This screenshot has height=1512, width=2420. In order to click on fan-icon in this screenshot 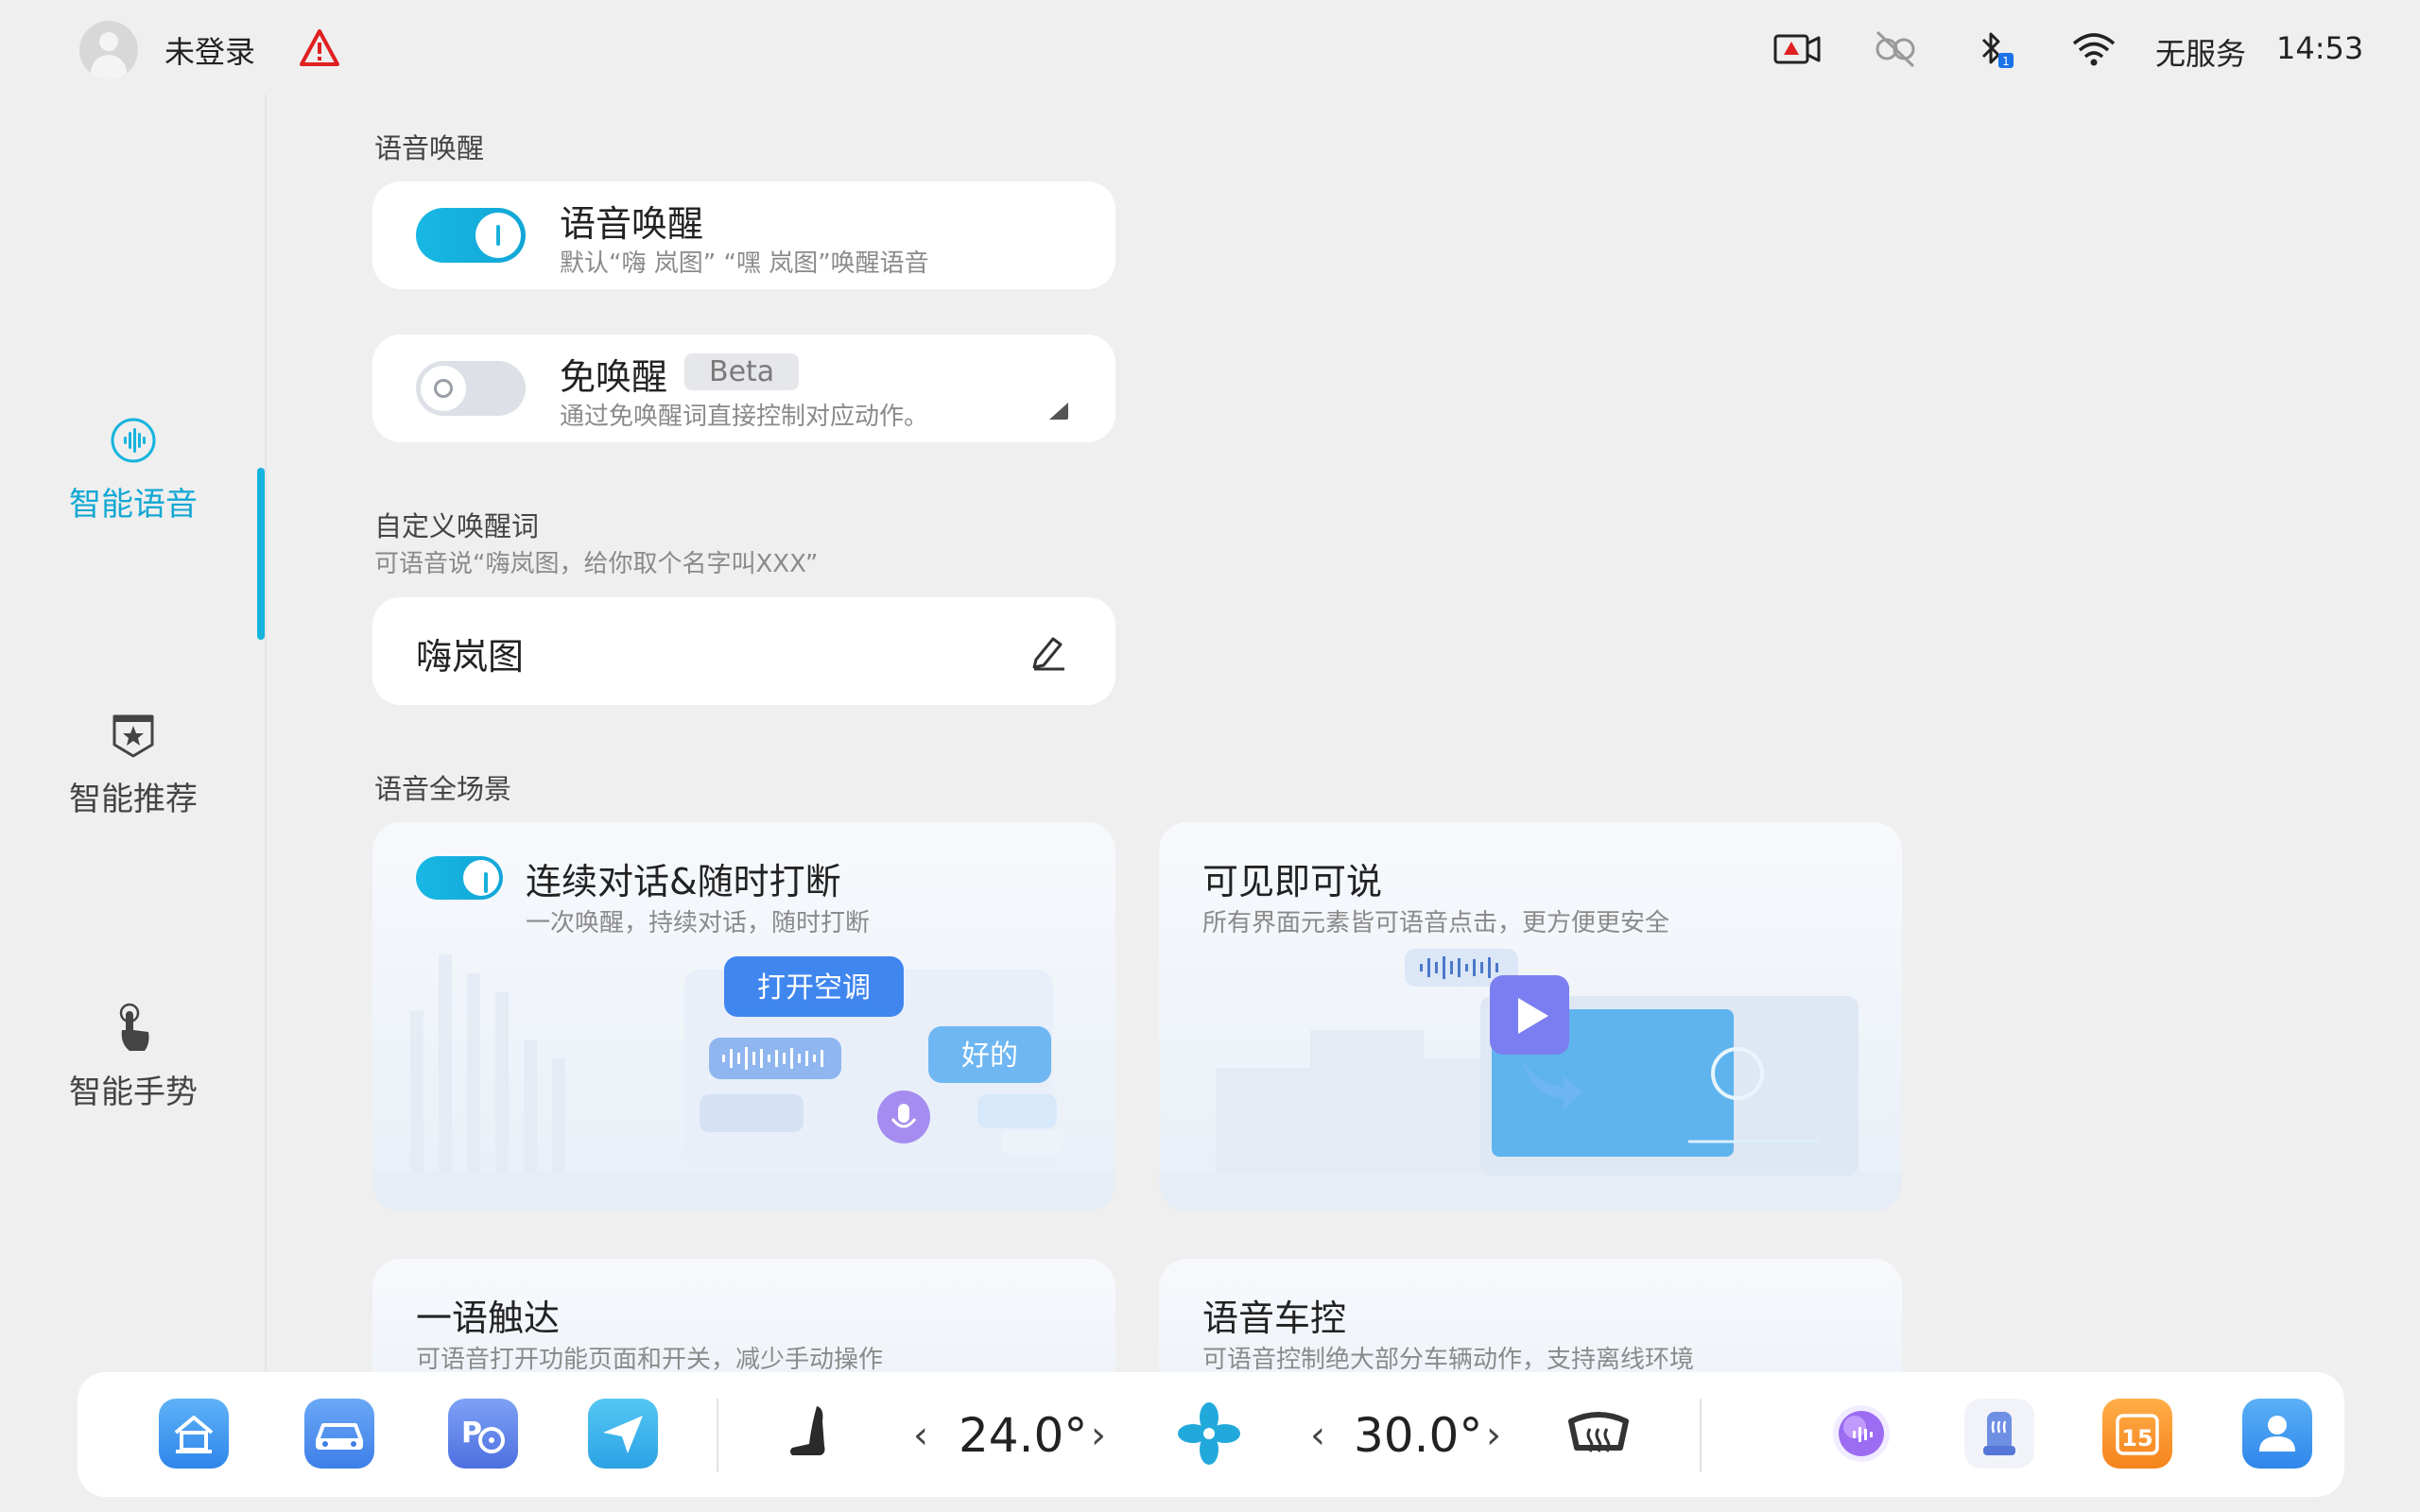, I will do `click(1209, 1433)`.